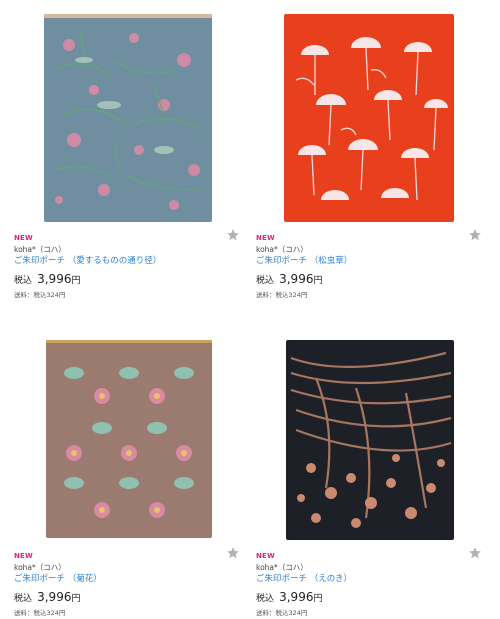 The height and width of the screenshot is (619, 500). Describe the element at coordinates (369, 261) in the screenshot. I see `product-title: ご朱印ポーチ （松虫草）` at that location.